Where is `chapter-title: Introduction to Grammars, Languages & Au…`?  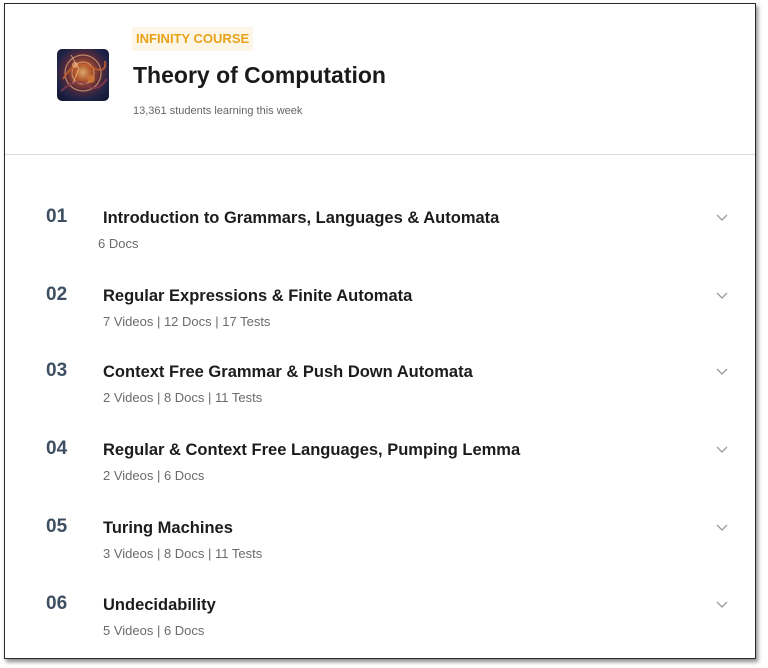 chapter-title: Introduction to Grammars, Languages & Au… is located at coordinates (301, 218).